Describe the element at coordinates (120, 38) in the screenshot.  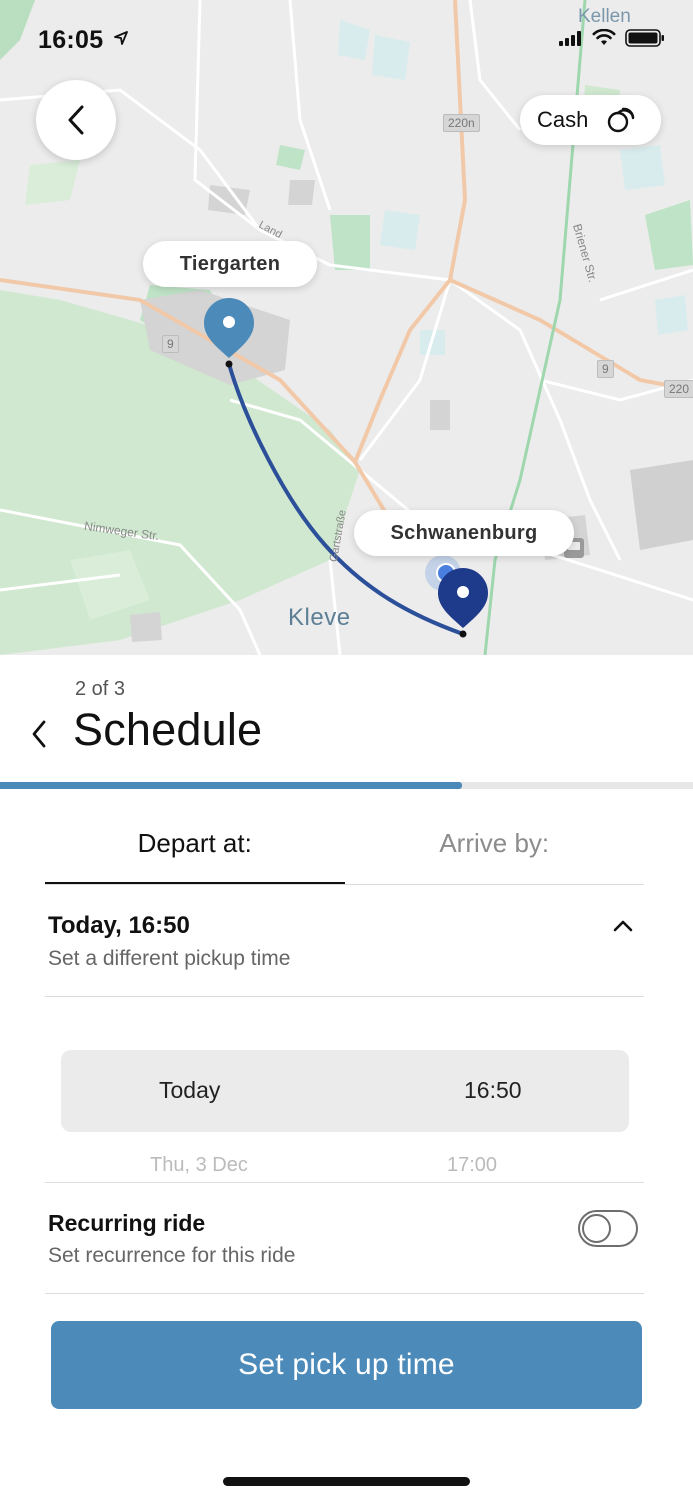
I see `location-arrow-icon` at that location.